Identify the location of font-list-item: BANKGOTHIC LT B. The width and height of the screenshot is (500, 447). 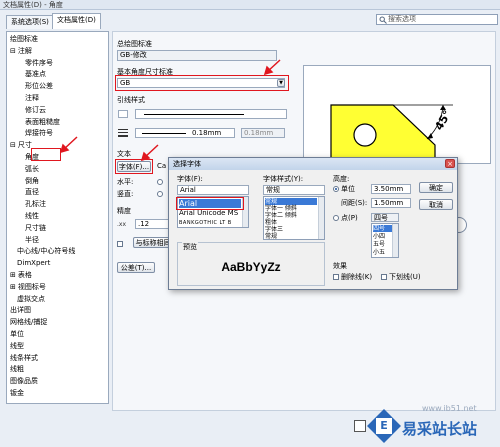
(205, 223).